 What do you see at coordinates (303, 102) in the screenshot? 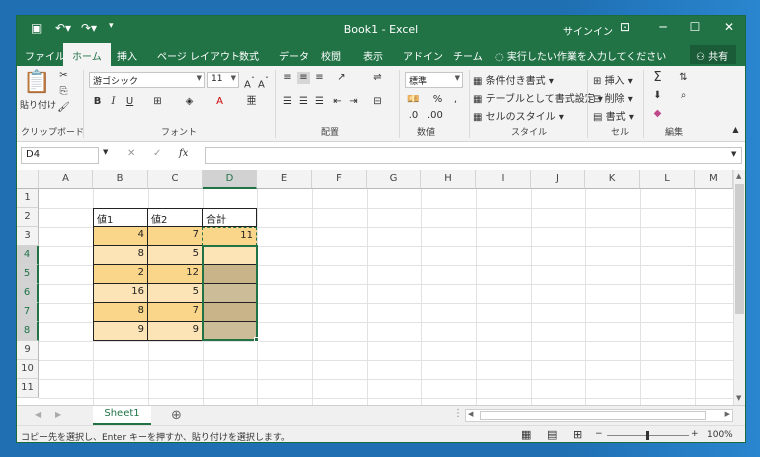
I see `align-center-icon: ☰` at bounding box center [303, 102].